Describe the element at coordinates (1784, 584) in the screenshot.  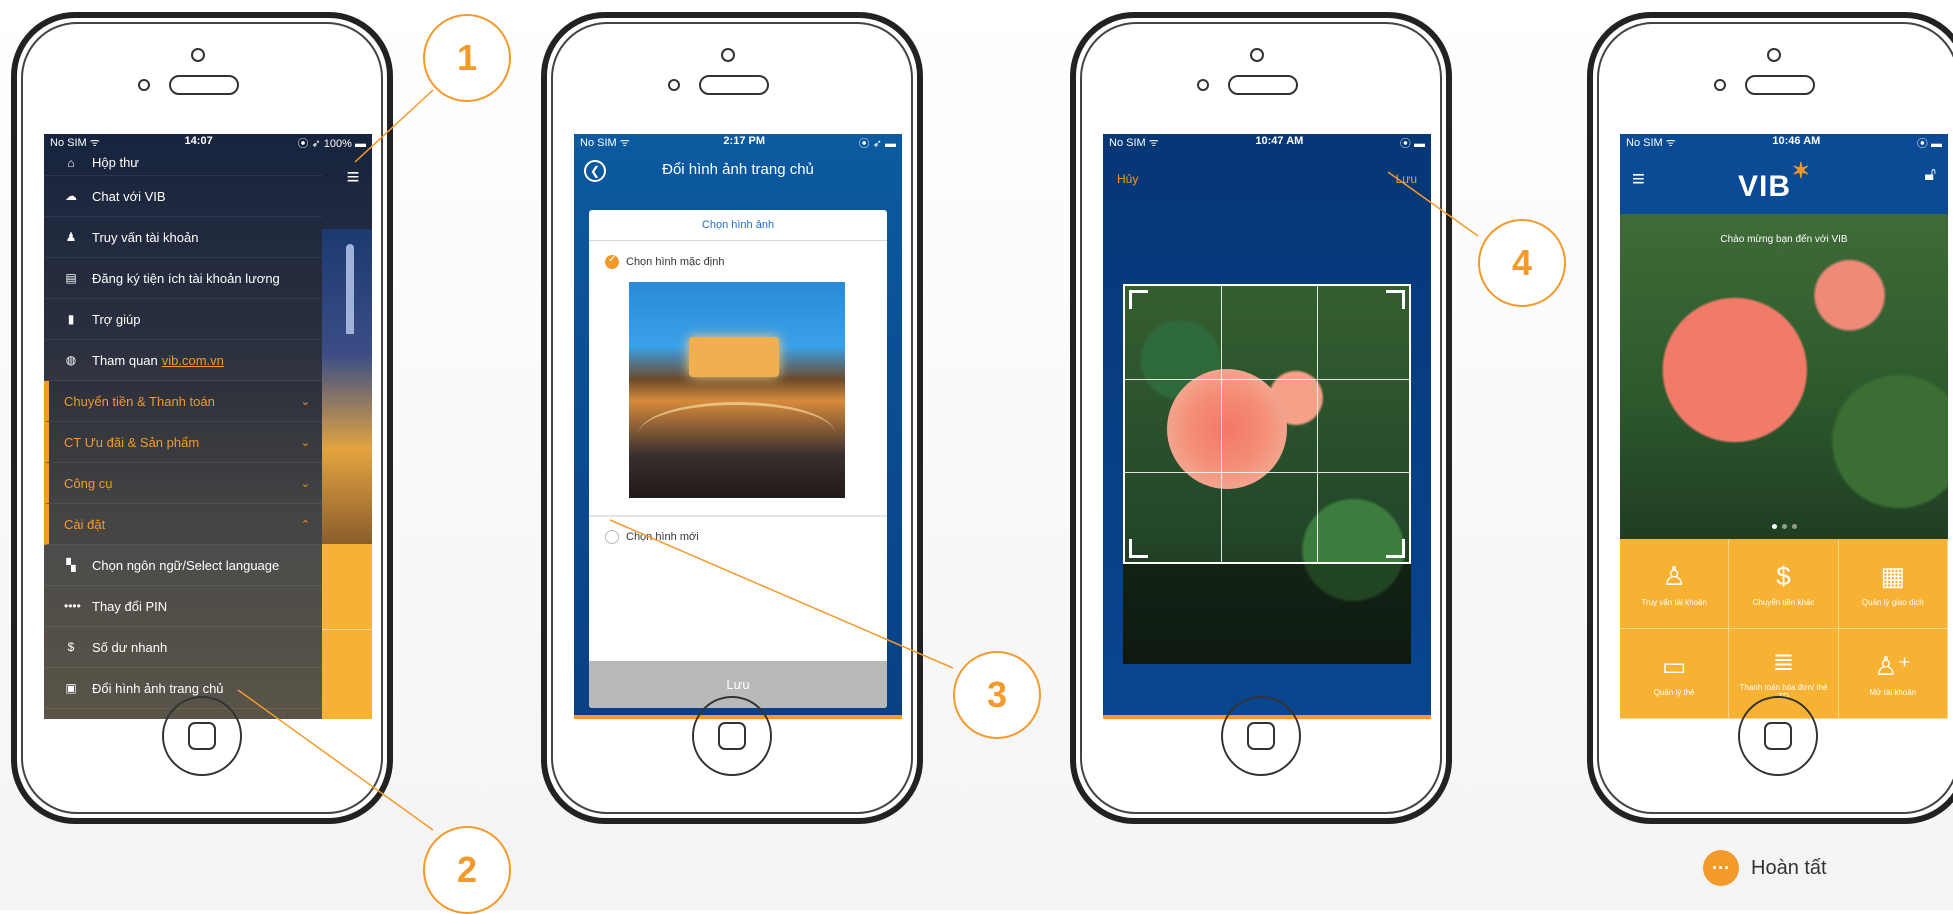
I see `quick-action-tile: $ Chuyển tiền khác` at that location.